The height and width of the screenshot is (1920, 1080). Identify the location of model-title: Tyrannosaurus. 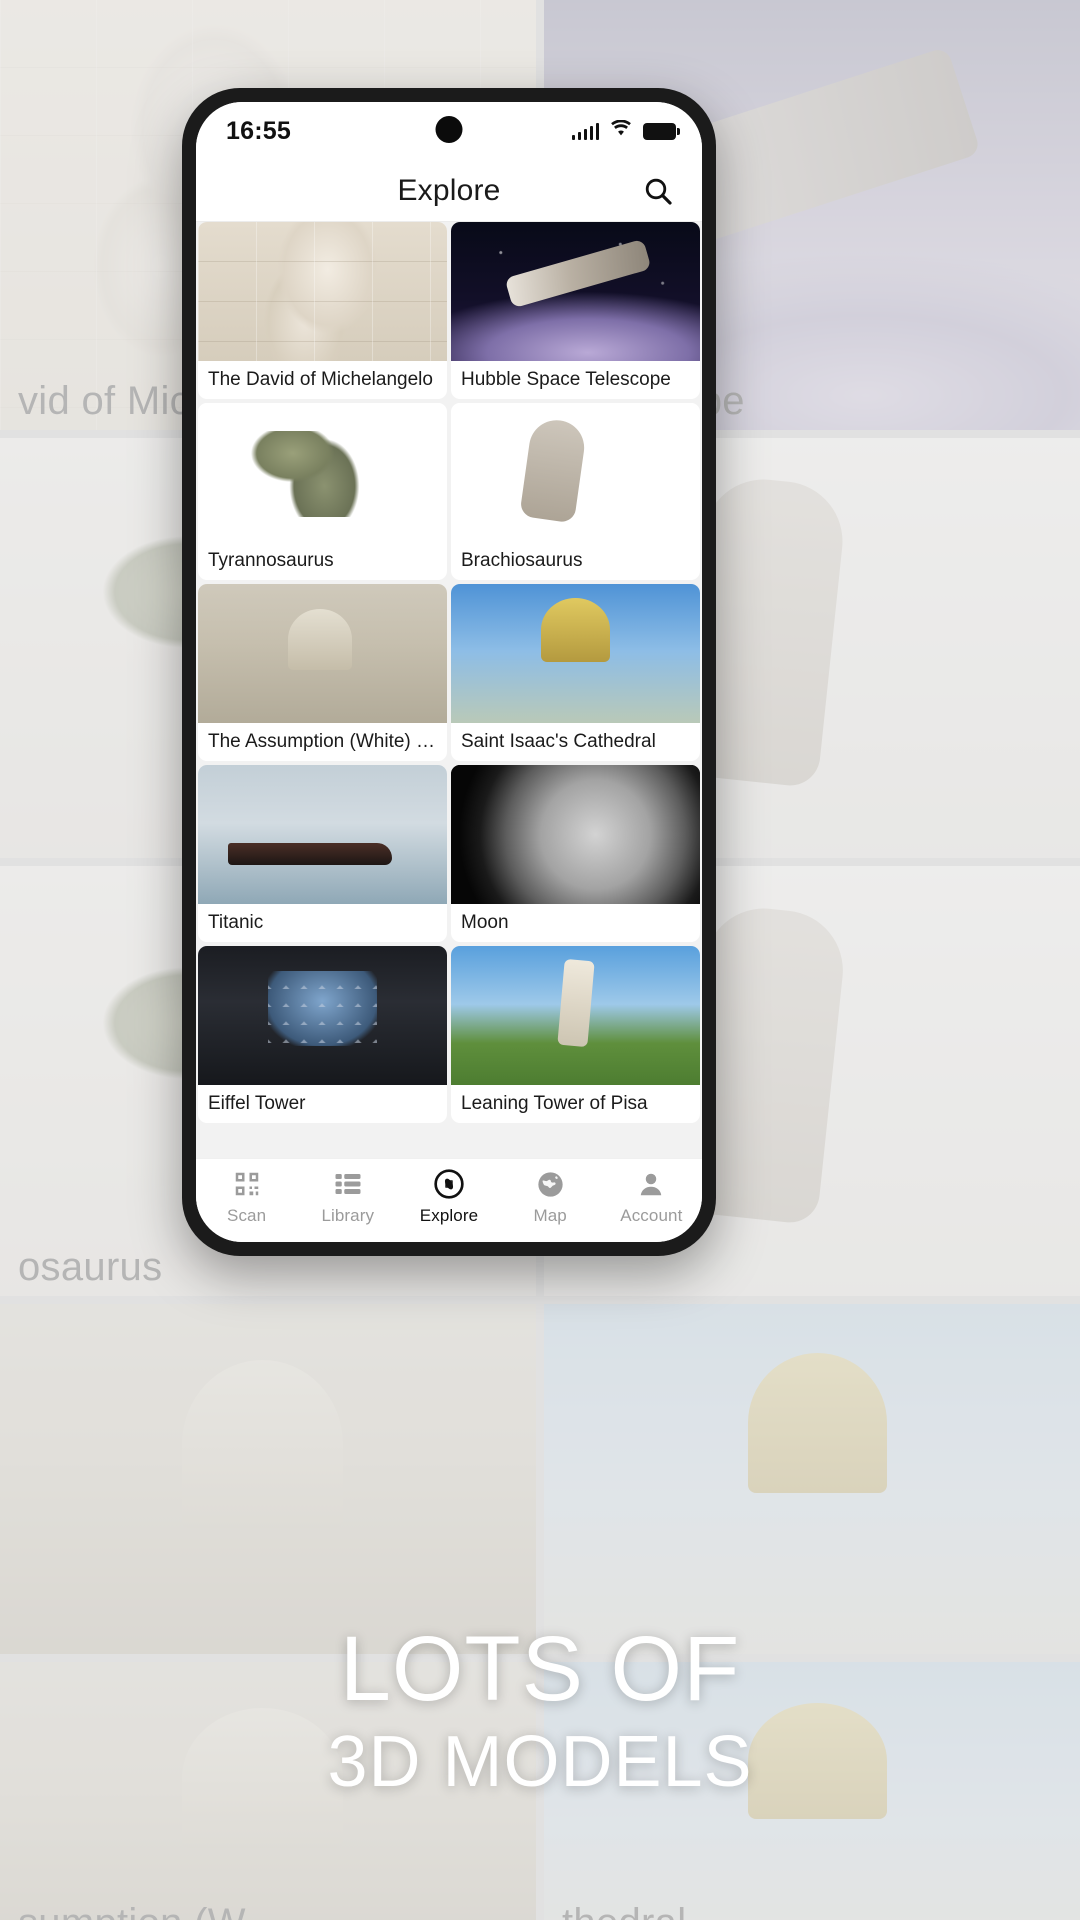
(322, 561).